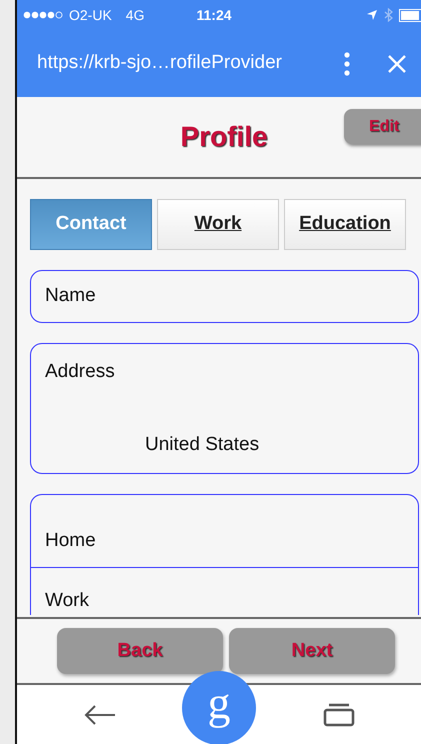 The height and width of the screenshot is (744, 421). I want to click on tab: Education, so click(345, 224).